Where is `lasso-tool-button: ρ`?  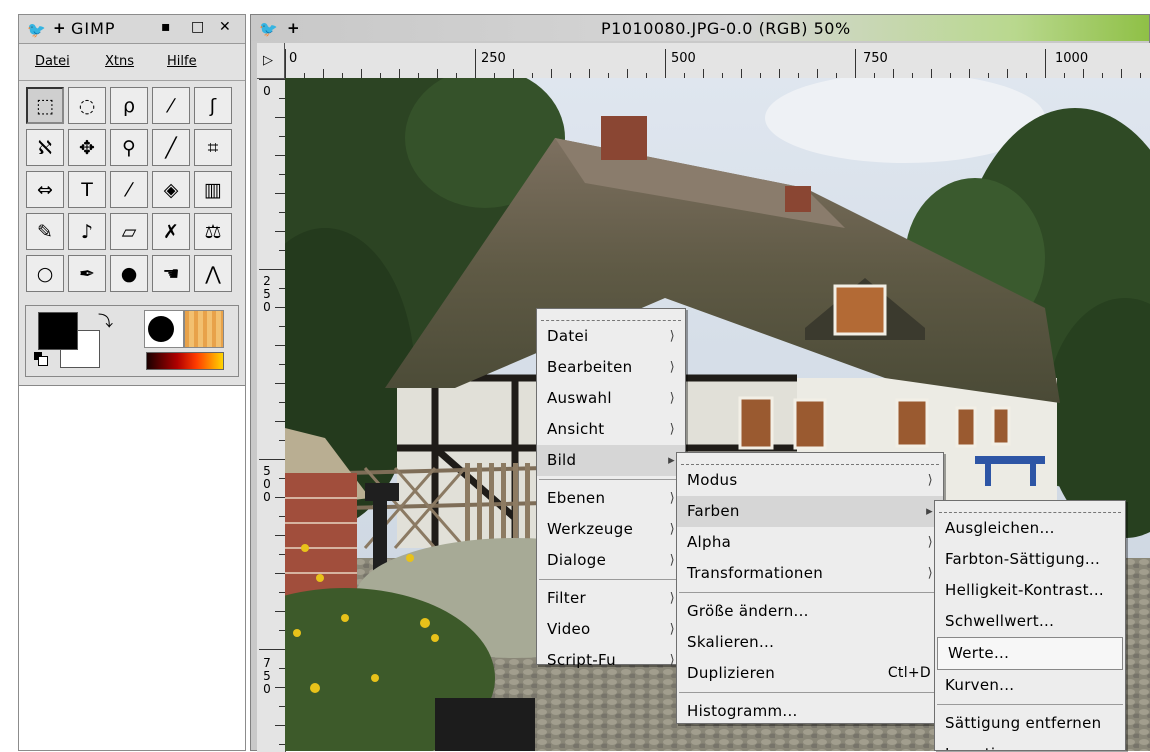 lasso-tool-button: ρ is located at coordinates (129, 105).